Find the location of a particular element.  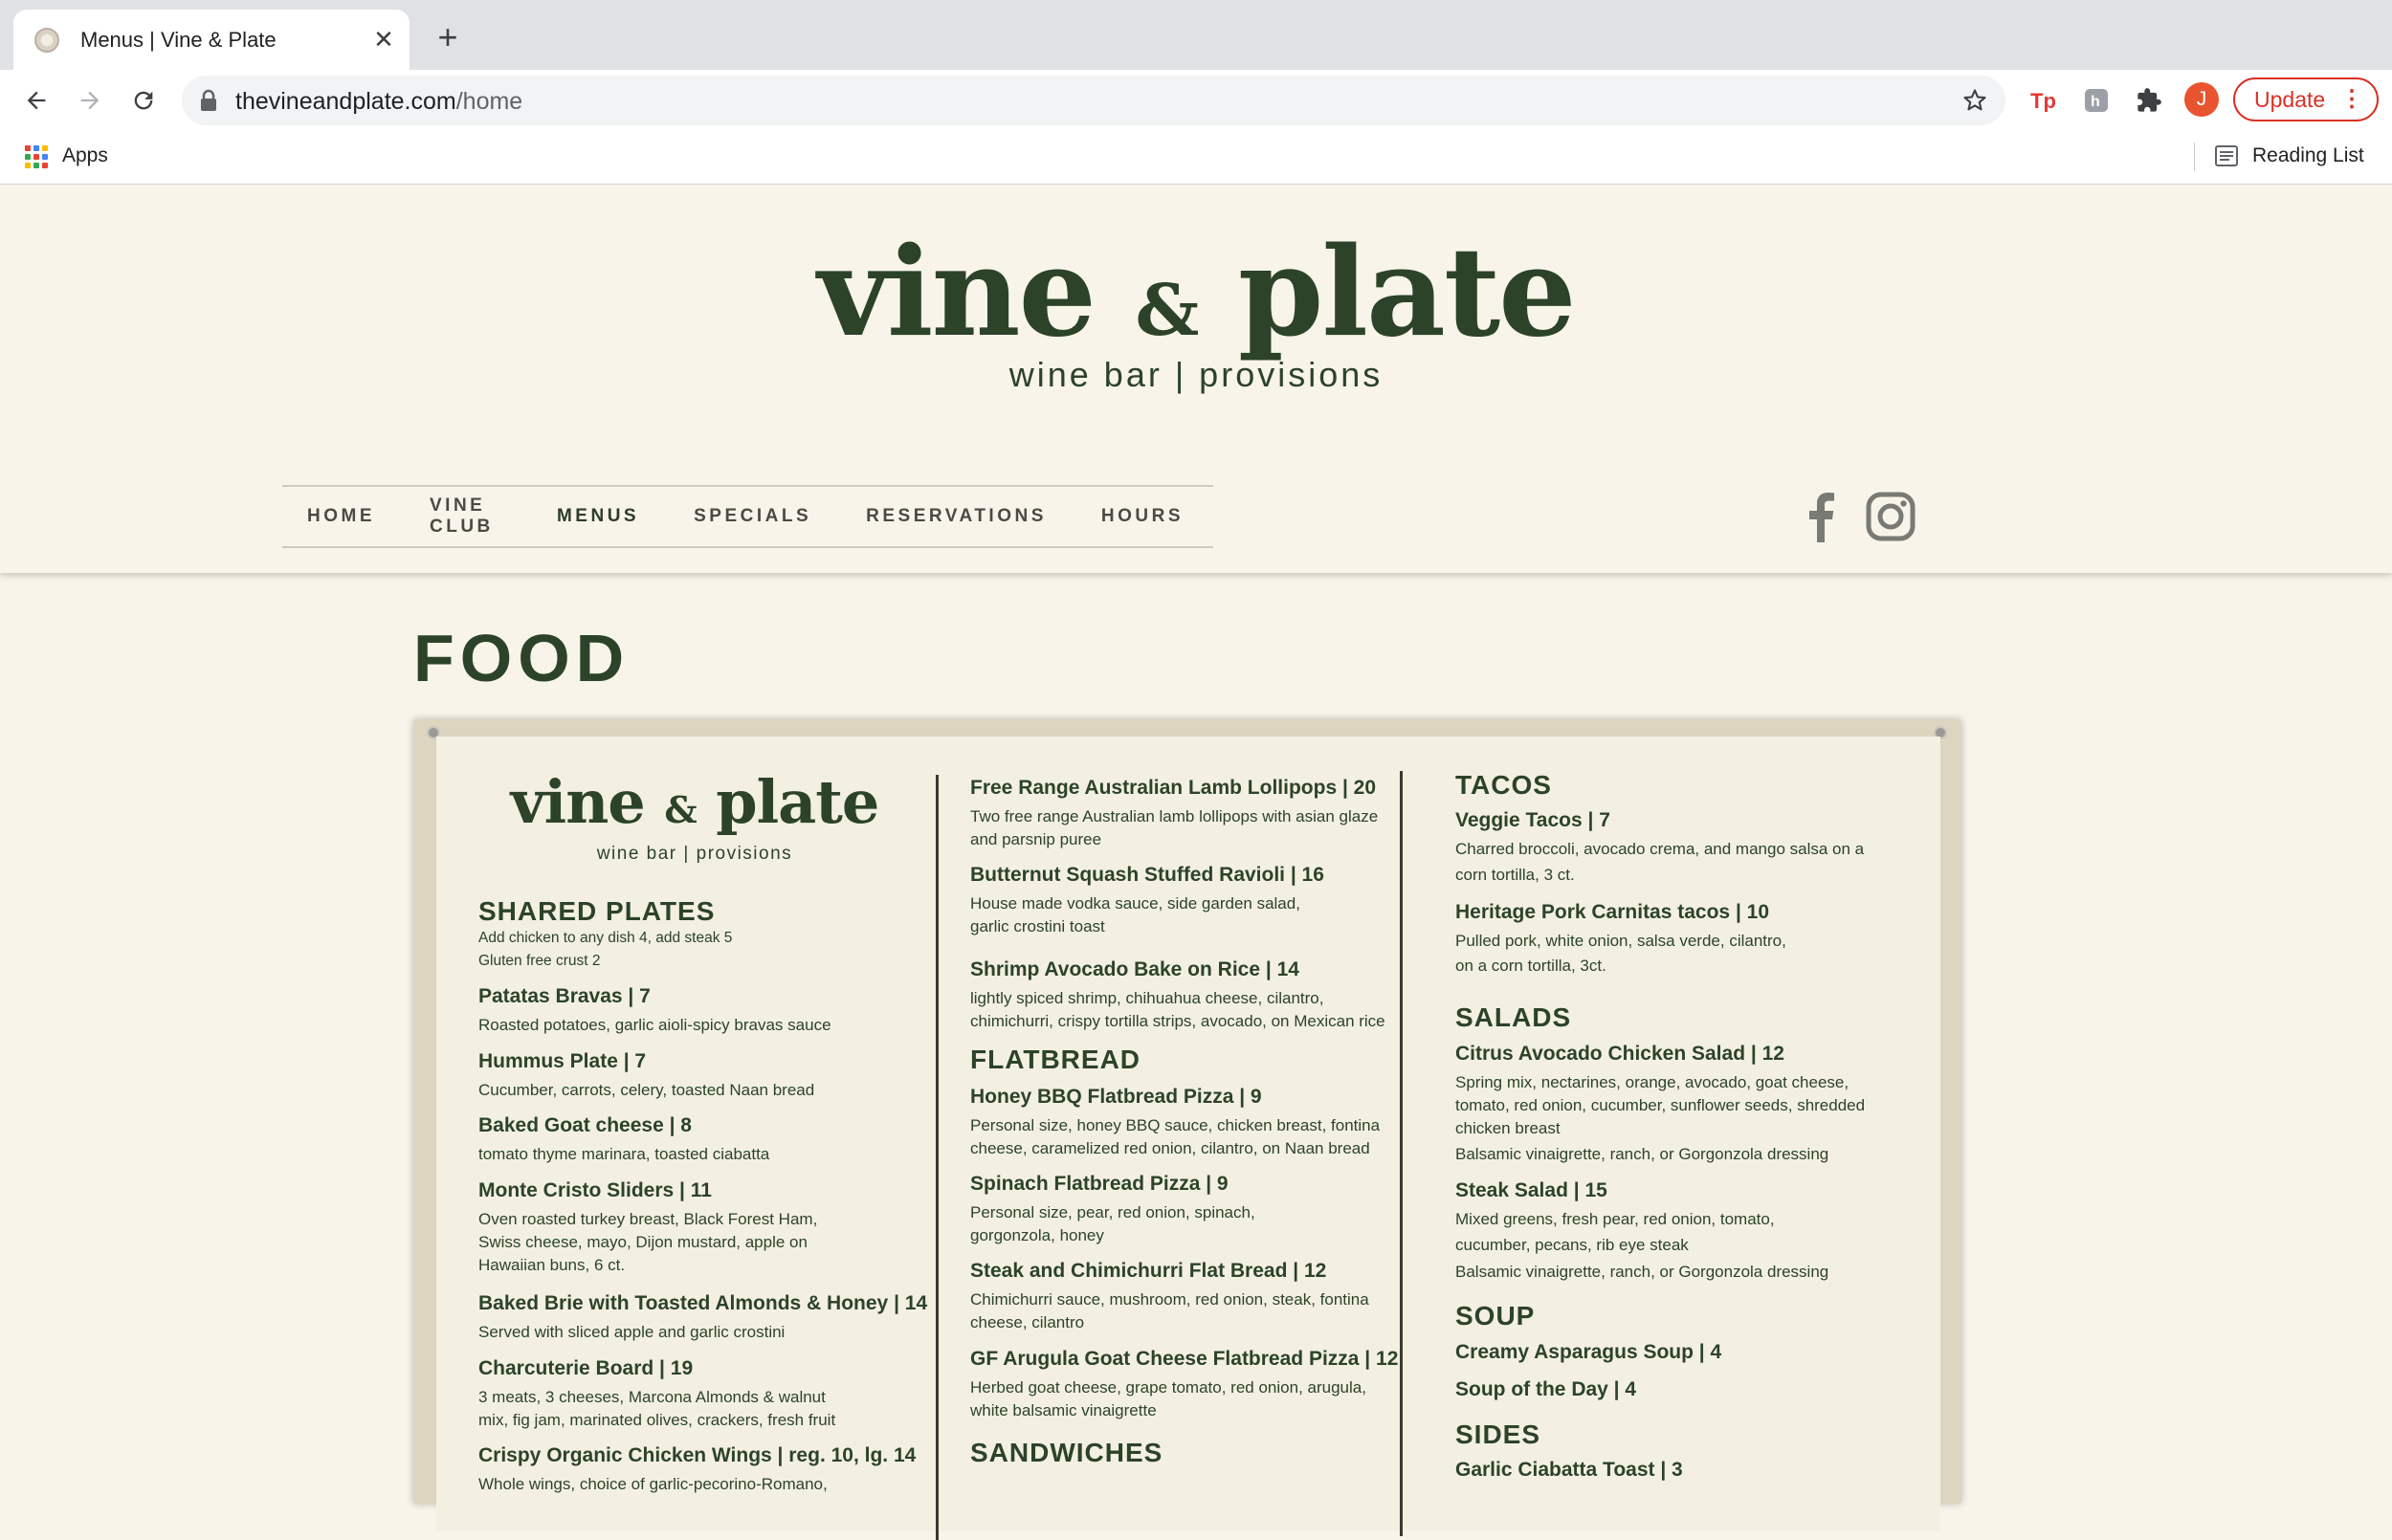

reading-list-button: Reading List is located at coordinates (2308, 155).